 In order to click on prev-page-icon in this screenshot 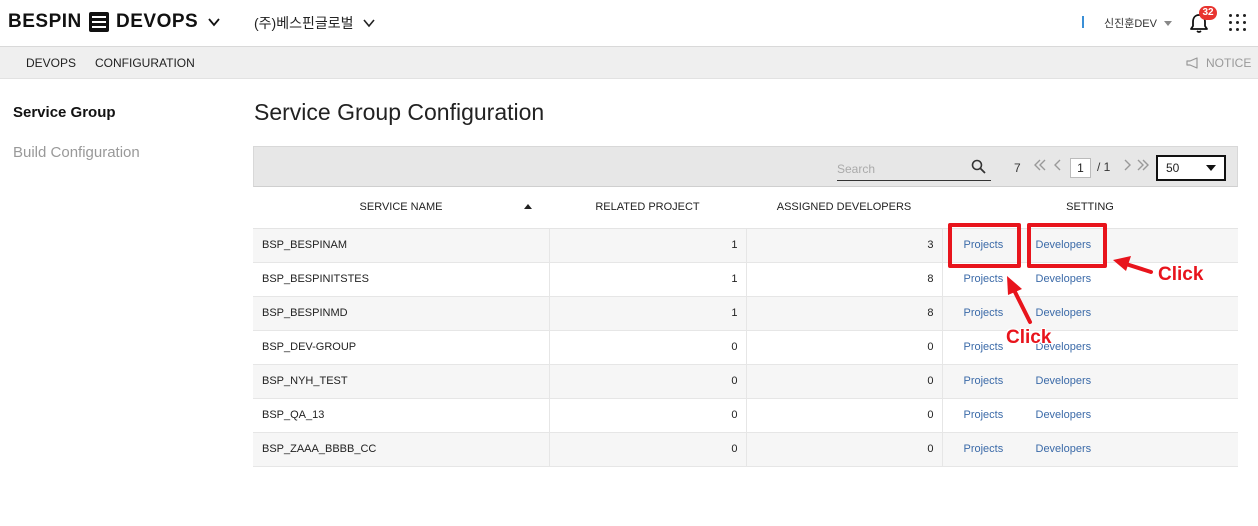, I will do `click(1058, 165)`.